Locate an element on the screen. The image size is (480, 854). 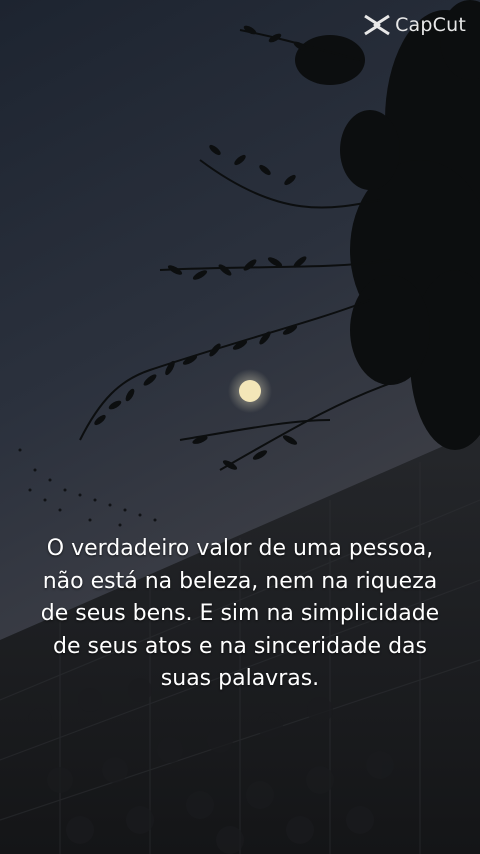
capcut-watermark: CapCut is located at coordinates (414, 25).